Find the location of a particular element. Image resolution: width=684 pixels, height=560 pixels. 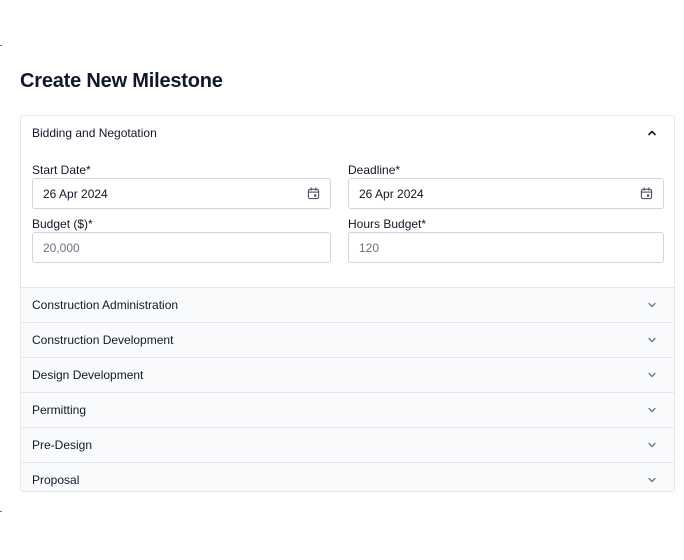

hours-budget-group: Hours Budget* is located at coordinates (506, 240).